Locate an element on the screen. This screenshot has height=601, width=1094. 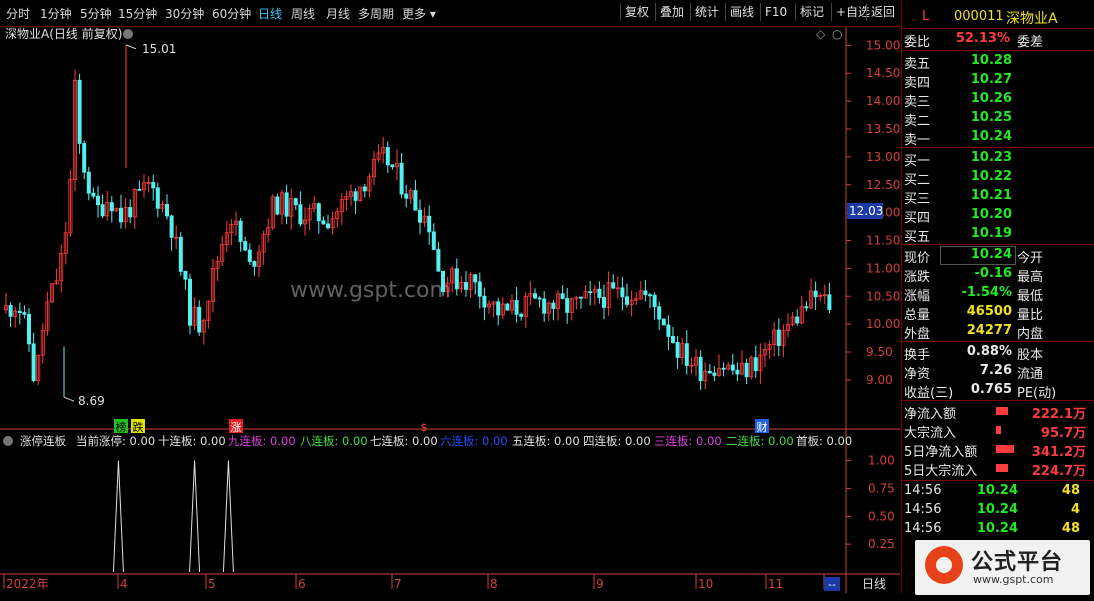
bid-row-3-value: 10.20 is located at coordinates (991, 214).